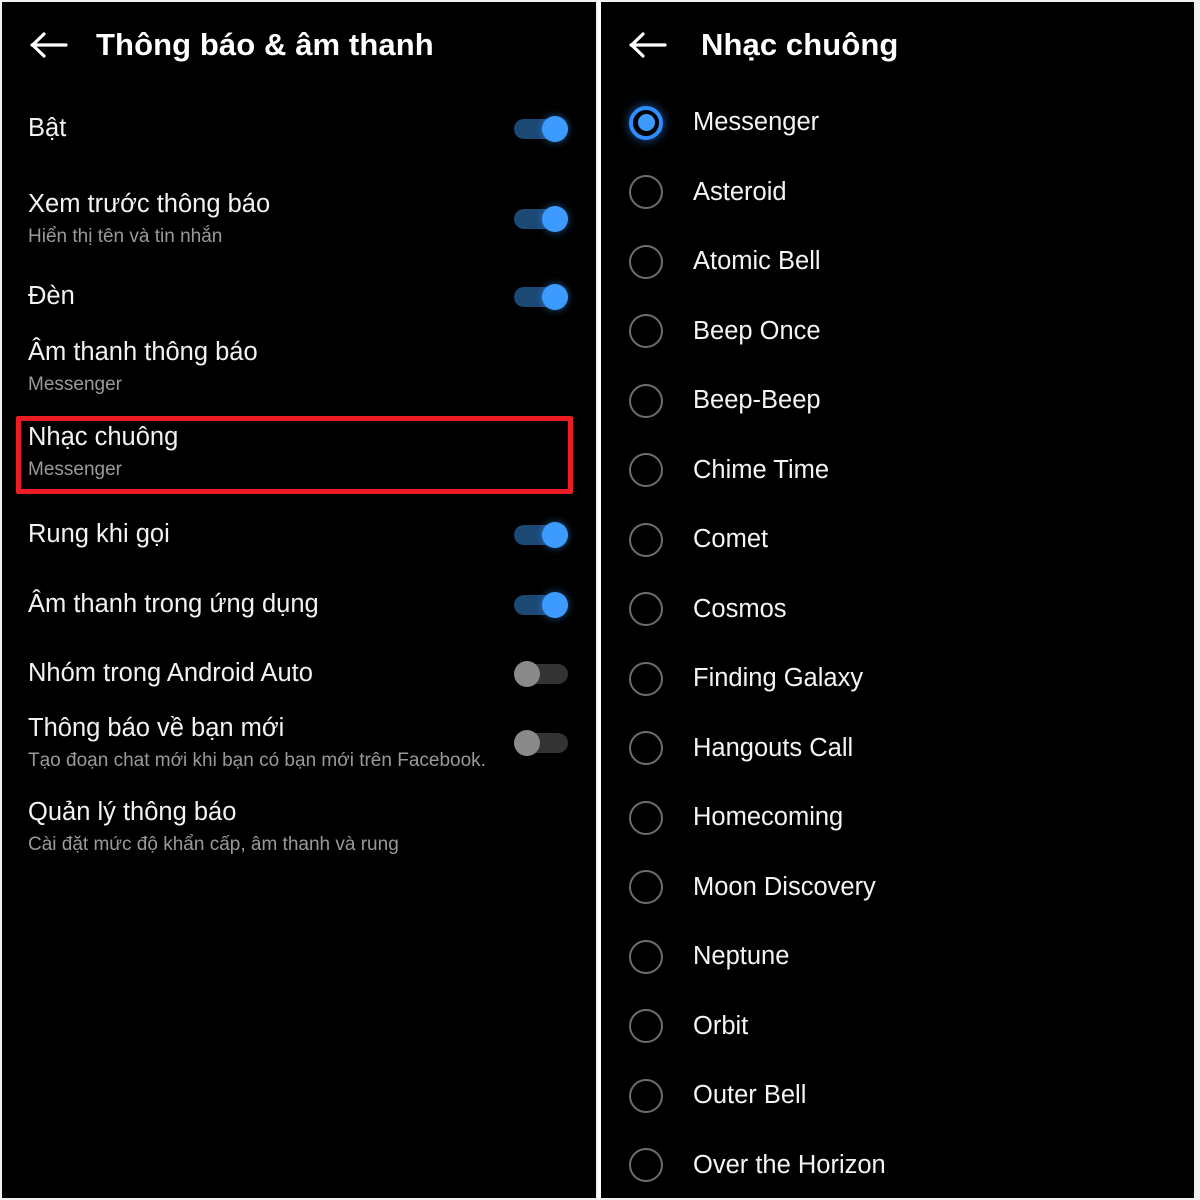 Image resolution: width=1200 pixels, height=1200 pixels. What do you see at coordinates (768, 817) in the screenshot?
I see `ringtone-label: Homecoming` at bounding box center [768, 817].